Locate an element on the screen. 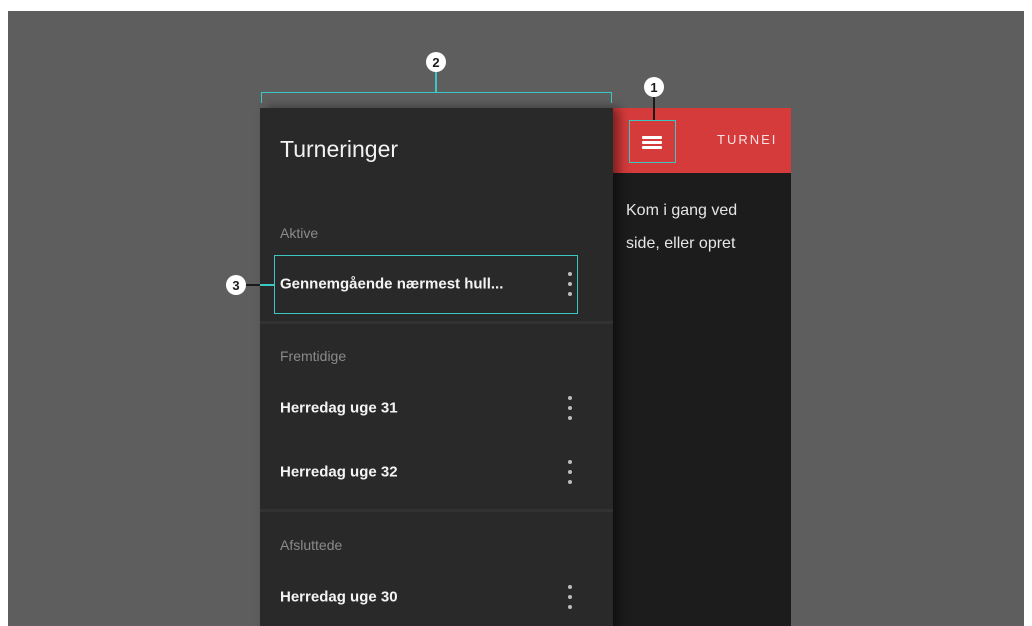 Image resolution: width=1032 pixels, height=626 pixels. drawer-item-herredag-31: Herredag uge 31 is located at coordinates (428, 408).